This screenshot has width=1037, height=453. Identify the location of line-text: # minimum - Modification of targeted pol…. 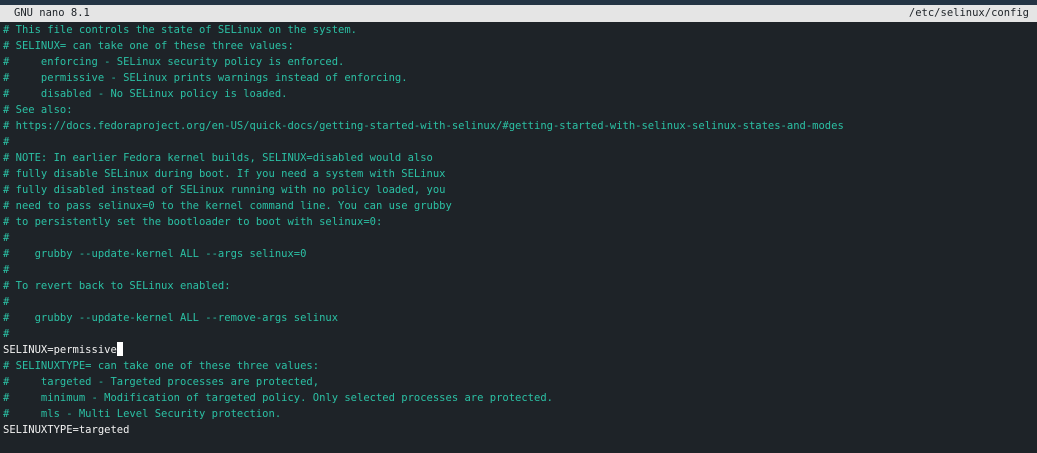
(278, 398).